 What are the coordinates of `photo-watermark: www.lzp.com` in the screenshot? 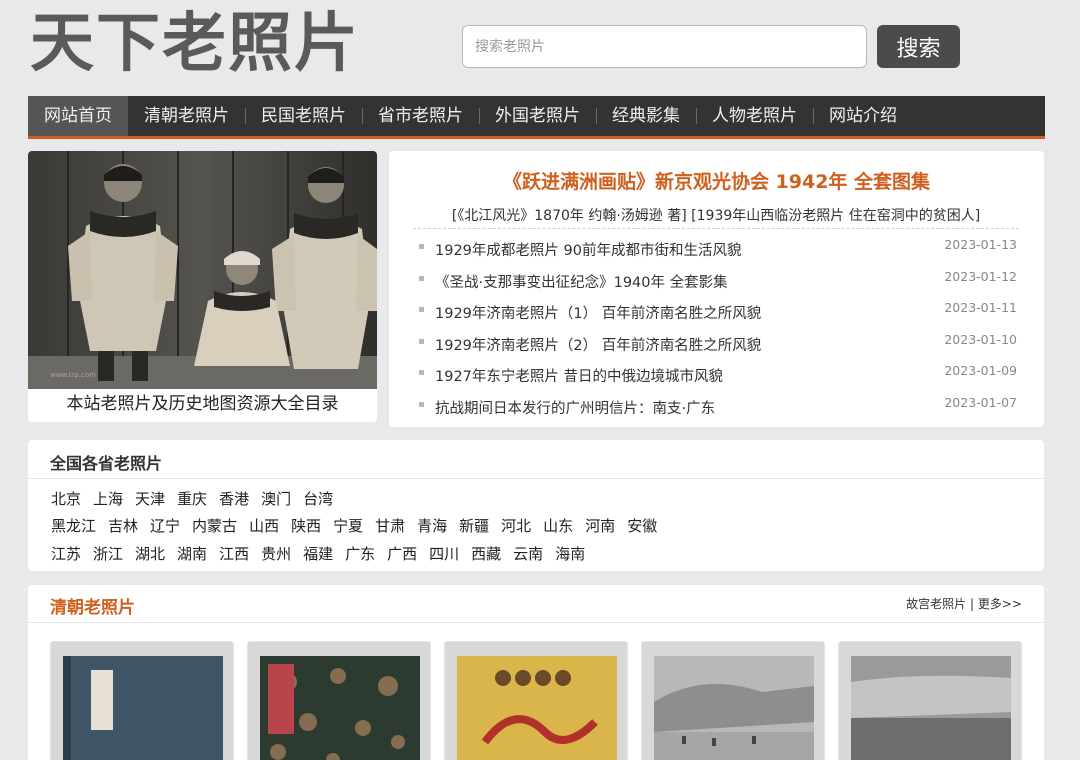 It's located at (73, 375).